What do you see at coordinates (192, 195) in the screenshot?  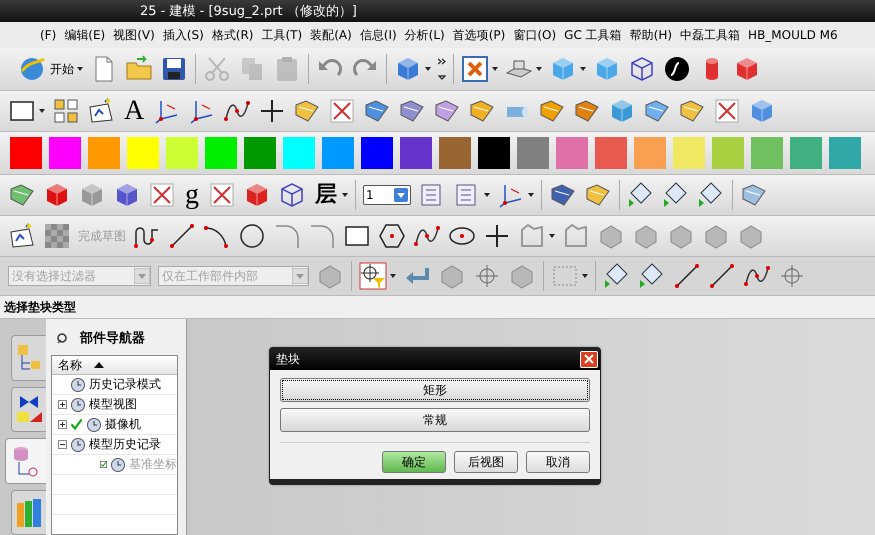 I see `letter-g: g` at bounding box center [192, 195].